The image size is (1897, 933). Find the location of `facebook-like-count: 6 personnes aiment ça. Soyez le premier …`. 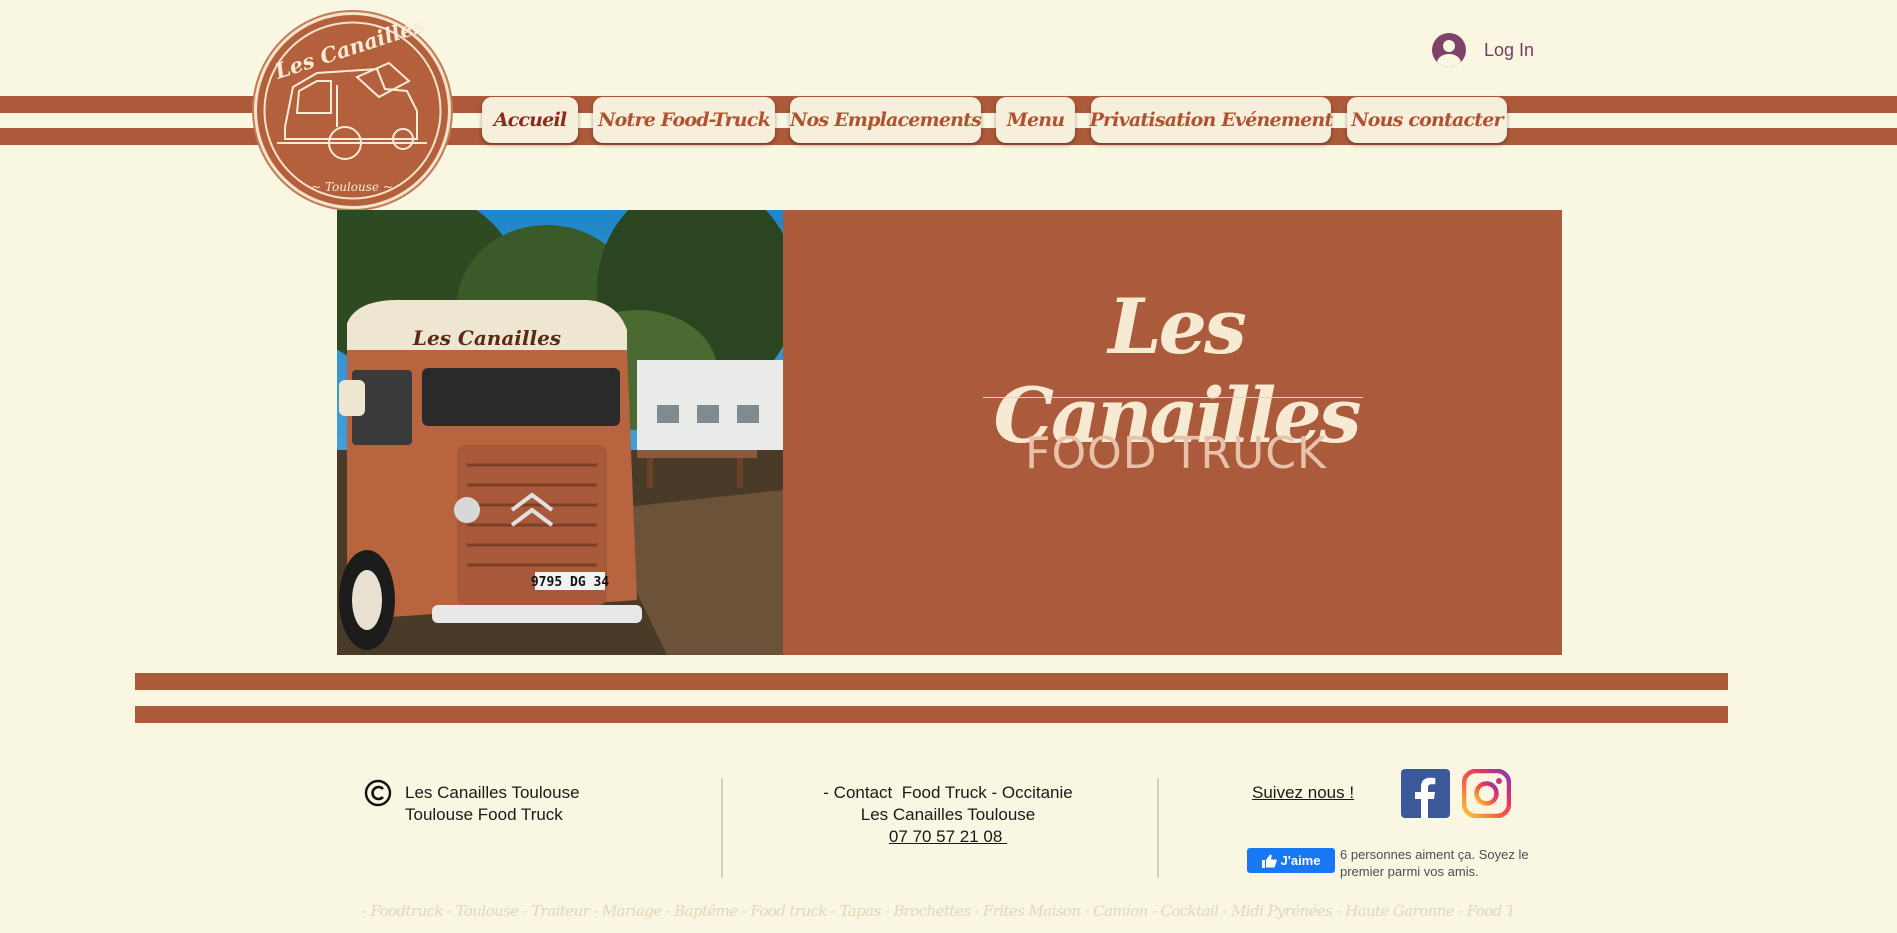

facebook-like-count: 6 personnes aiment ça. Soyez le premier … is located at coordinates (1434, 863).